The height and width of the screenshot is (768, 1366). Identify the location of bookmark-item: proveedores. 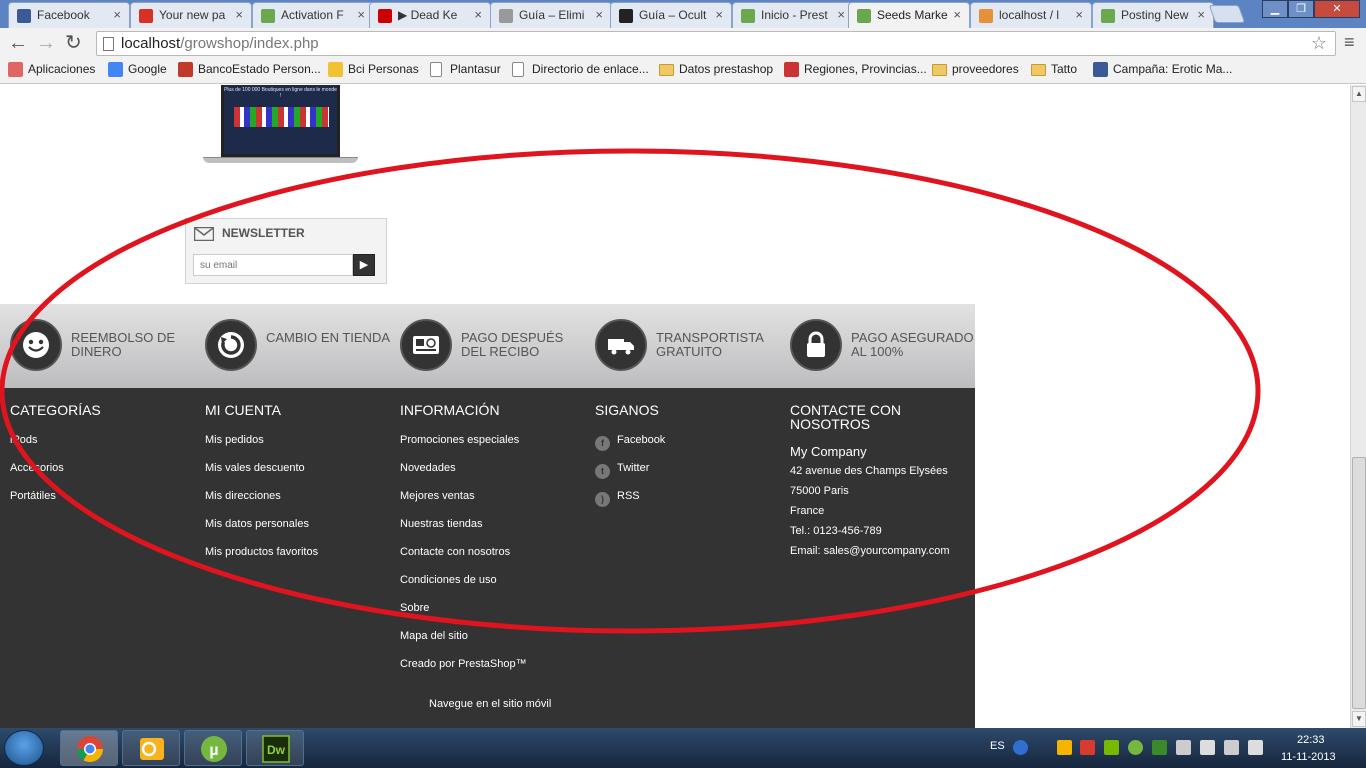
(975, 69).